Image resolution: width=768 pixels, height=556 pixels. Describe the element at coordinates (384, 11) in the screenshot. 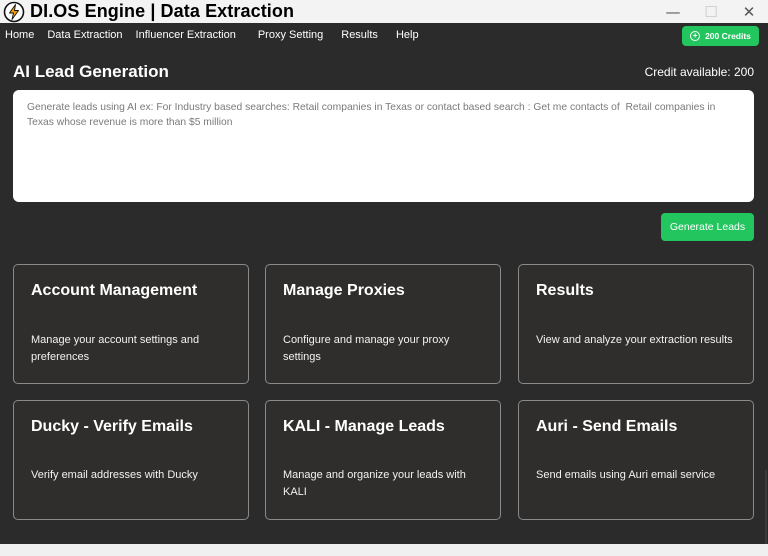

I see `window-titlebar: DI.OS Engine | Data Extraction — ☐ ✕` at that location.